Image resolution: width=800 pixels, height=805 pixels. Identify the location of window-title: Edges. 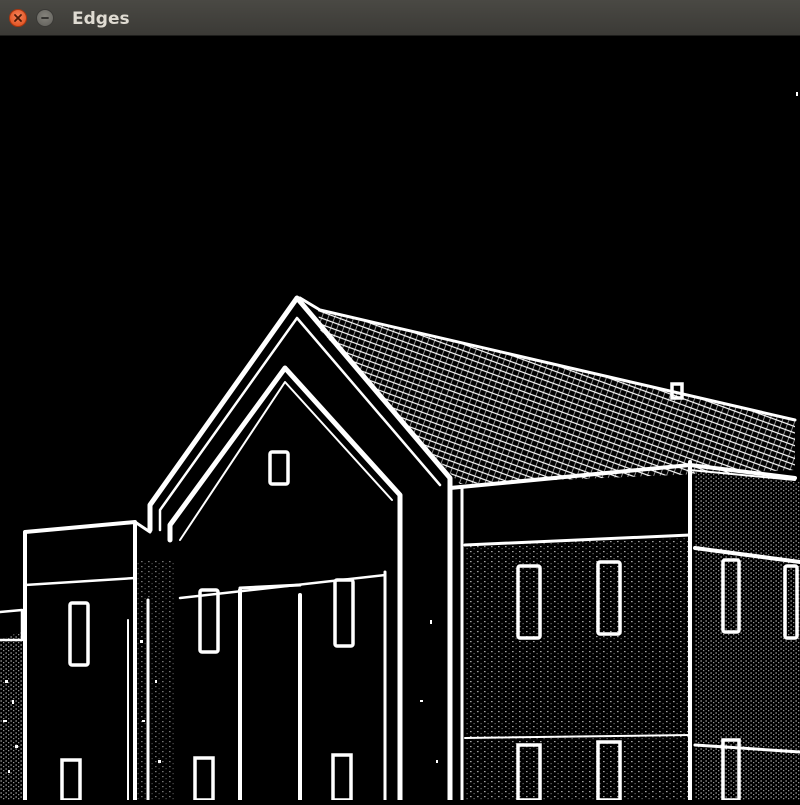
(101, 19).